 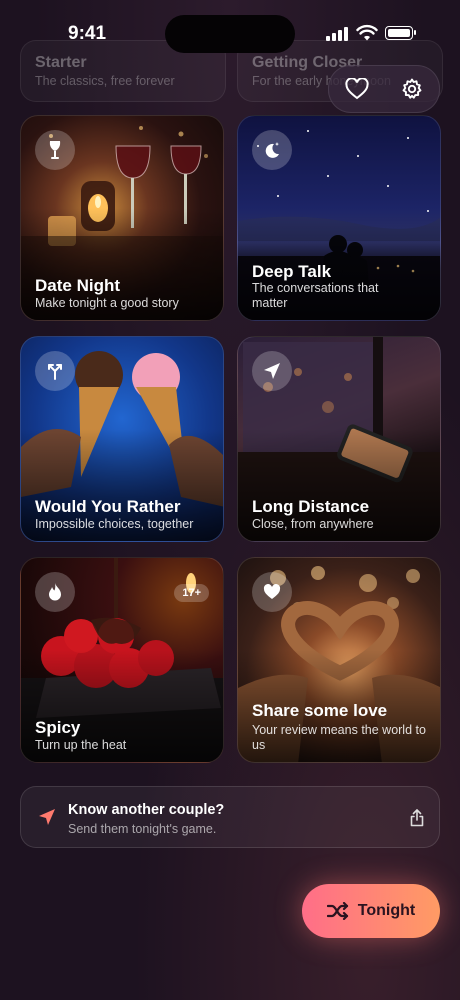 What do you see at coordinates (417, 820) in the screenshot?
I see `share-icon` at bounding box center [417, 820].